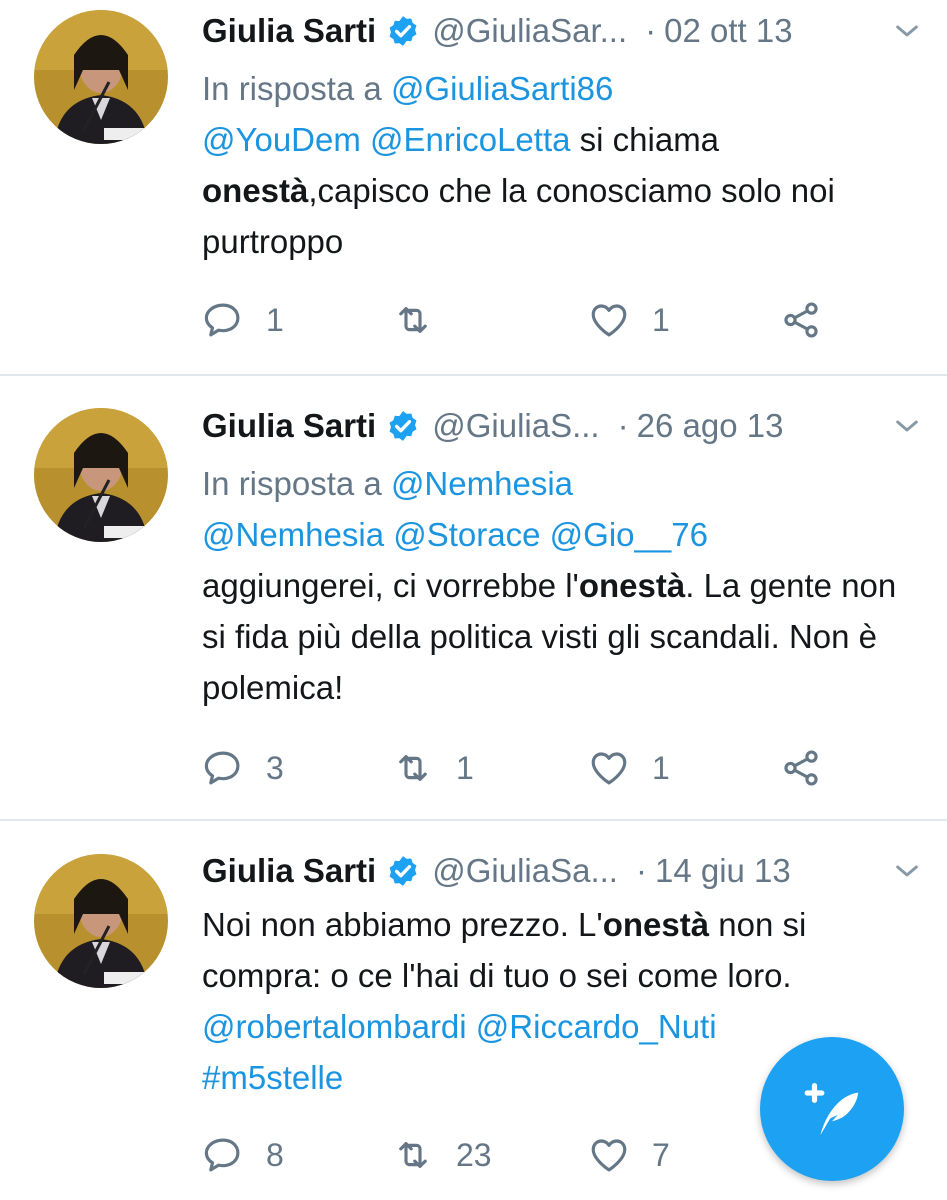 The image size is (947, 1200). What do you see at coordinates (293, 534) in the screenshot?
I see `mention-link: @Nemhesia` at bounding box center [293, 534].